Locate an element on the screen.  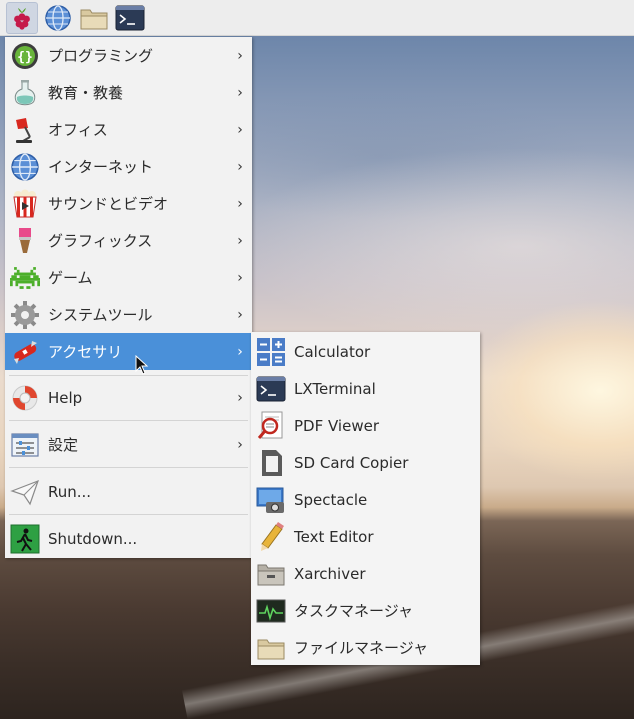
menu-item-label: LXTerminal is located at coordinates (335, 388).